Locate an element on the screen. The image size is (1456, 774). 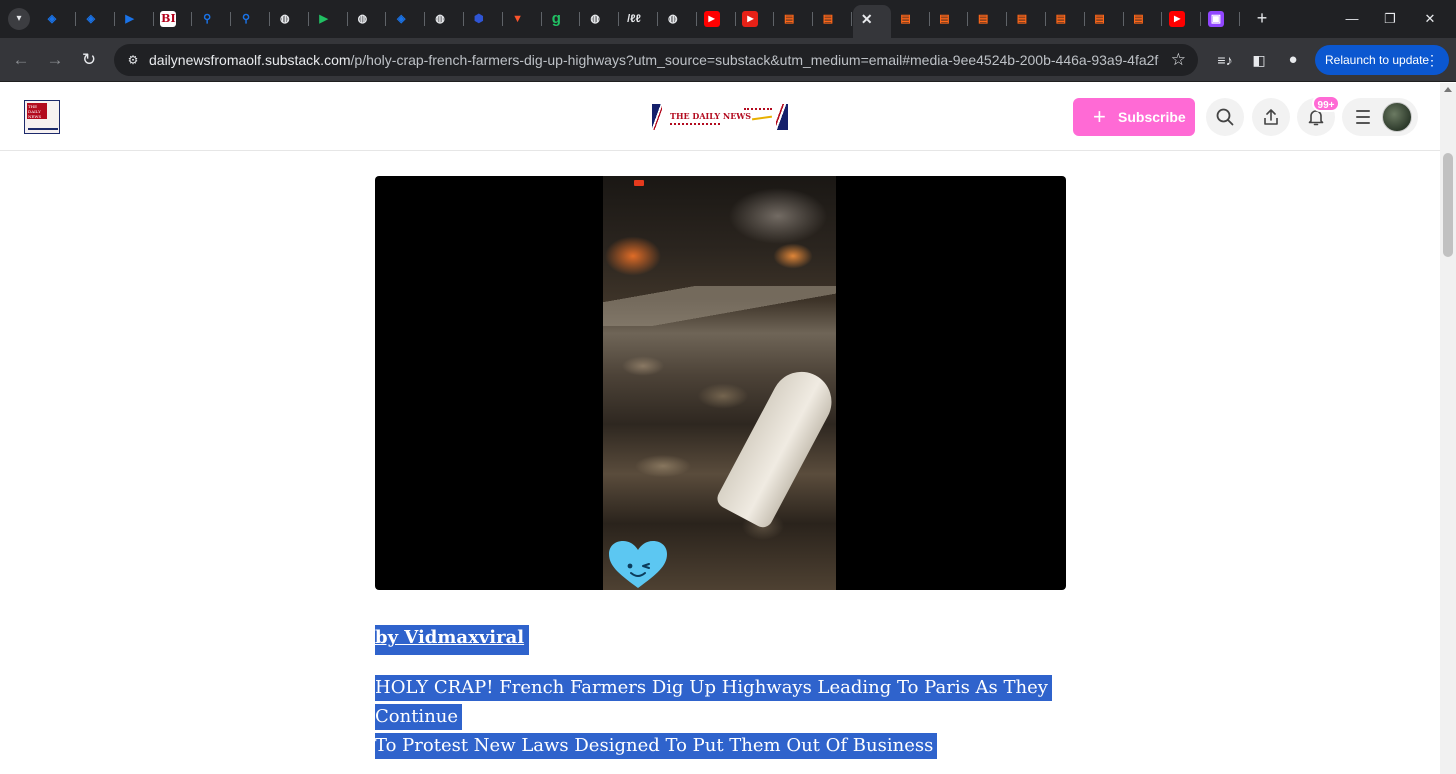
wordmark-text: THE DAILY NEWS is located at coordinates (711, 116).